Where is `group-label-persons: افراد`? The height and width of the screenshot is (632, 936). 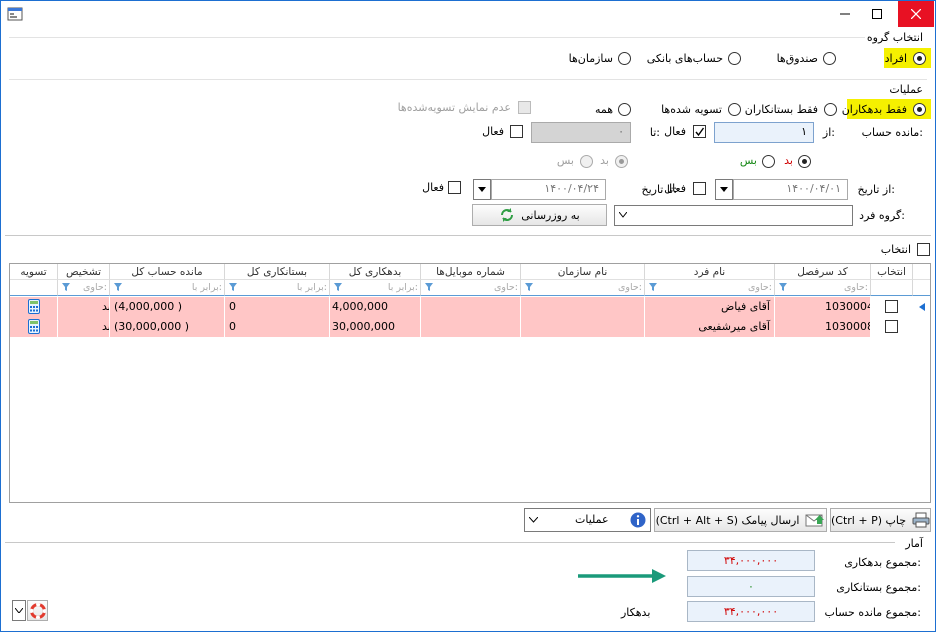
group-label-persons: افراد is located at coordinates (895, 58).